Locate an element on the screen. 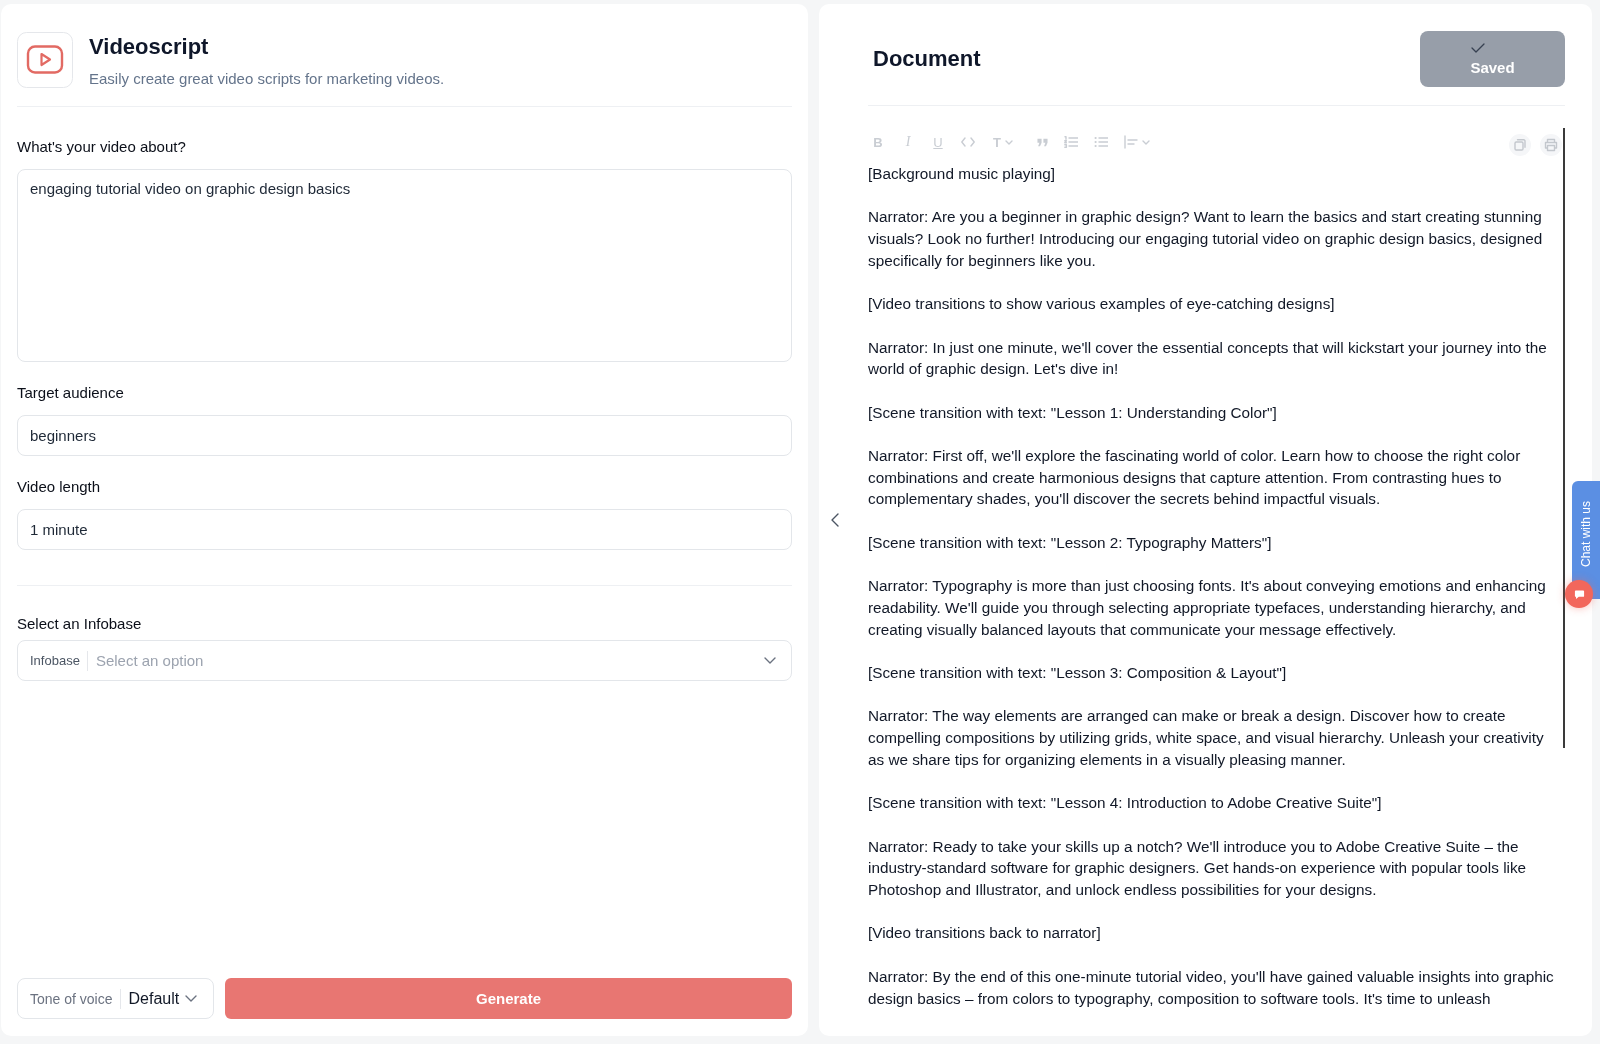 The image size is (1600, 1044). script-paragraph: Narrator: Ready to take your skills up a notch? We'll introduce you to Adobe Creative Suite – the industry-standard software for graphic designers. Get hands-on experience with popular tools like Photoshop and Illustrator, and unlock endless possibilities for your designs. is located at coordinates (1198, 868).